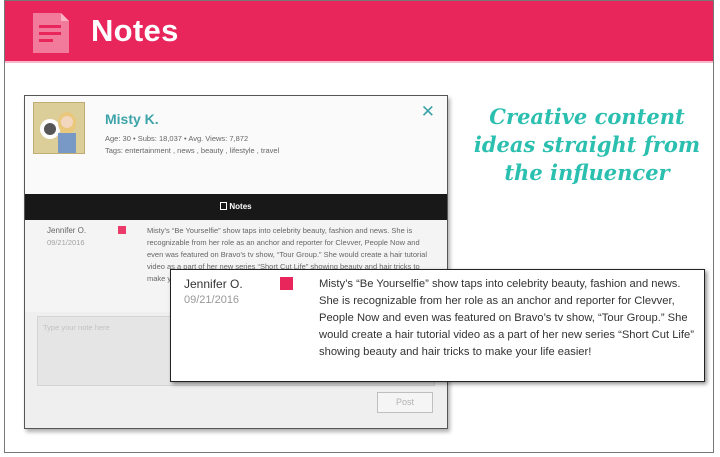 This screenshot has width=720, height=457. What do you see at coordinates (51, 33) in the screenshot?
I see `notes-document-icon` at bounding box center [51, 33].